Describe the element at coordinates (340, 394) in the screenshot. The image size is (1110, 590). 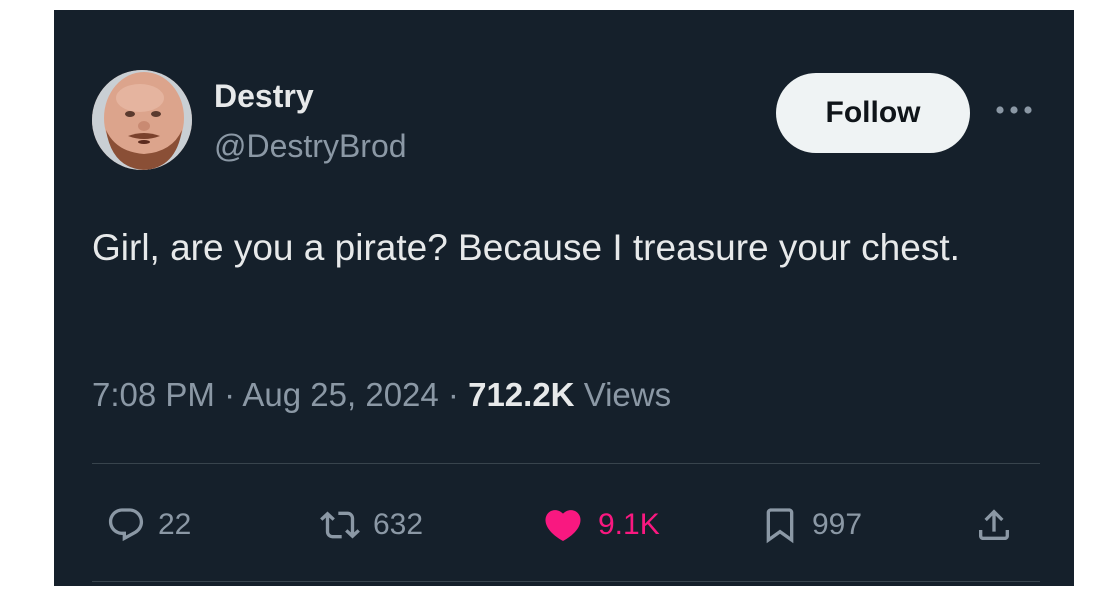
I see `tweet-date: Aug 25, 2024` at that location.